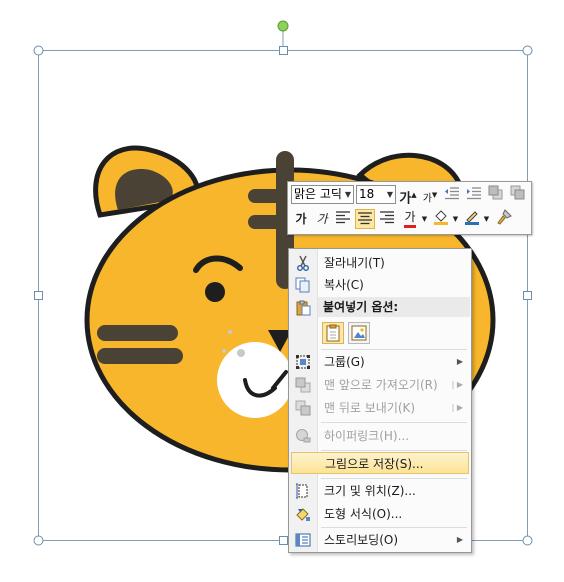 Image resolution: width=564 pixels, height=582 pixels. I want to click on hyperlink-icon, so click(303, 436).